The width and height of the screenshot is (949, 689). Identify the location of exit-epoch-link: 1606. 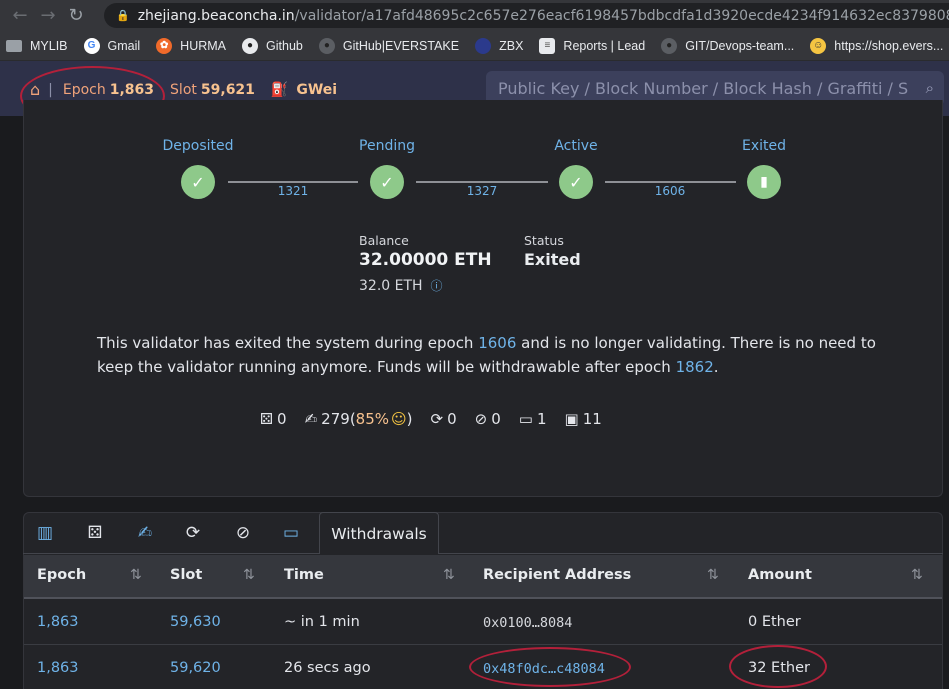
(497, 343).